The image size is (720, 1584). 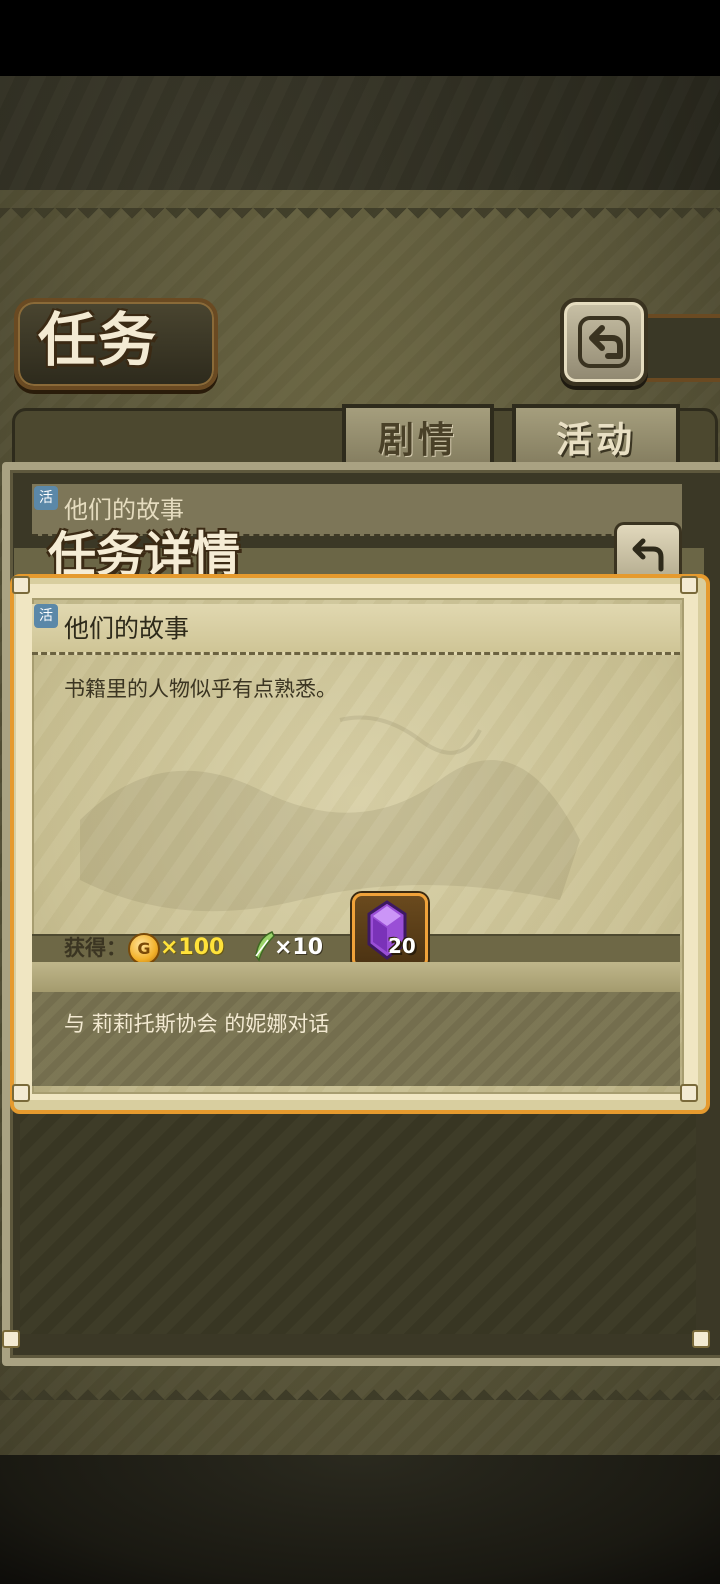 What do you see at coordinates (360, 1389) in the screenshot?
I see `zigzag-border-bottom` at bounding box center [360, 1389].